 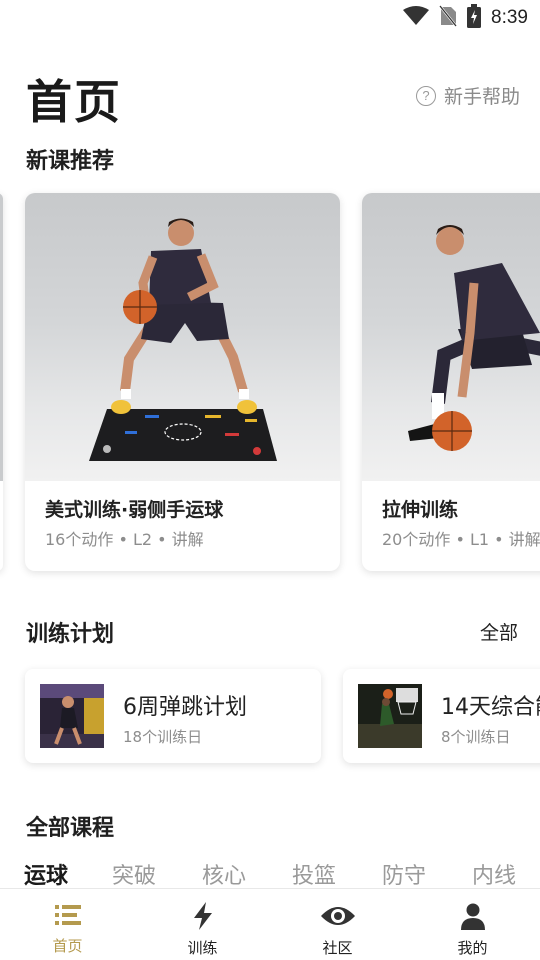 I want to click on status-bar: 8:39, so click(x=270, y=18).